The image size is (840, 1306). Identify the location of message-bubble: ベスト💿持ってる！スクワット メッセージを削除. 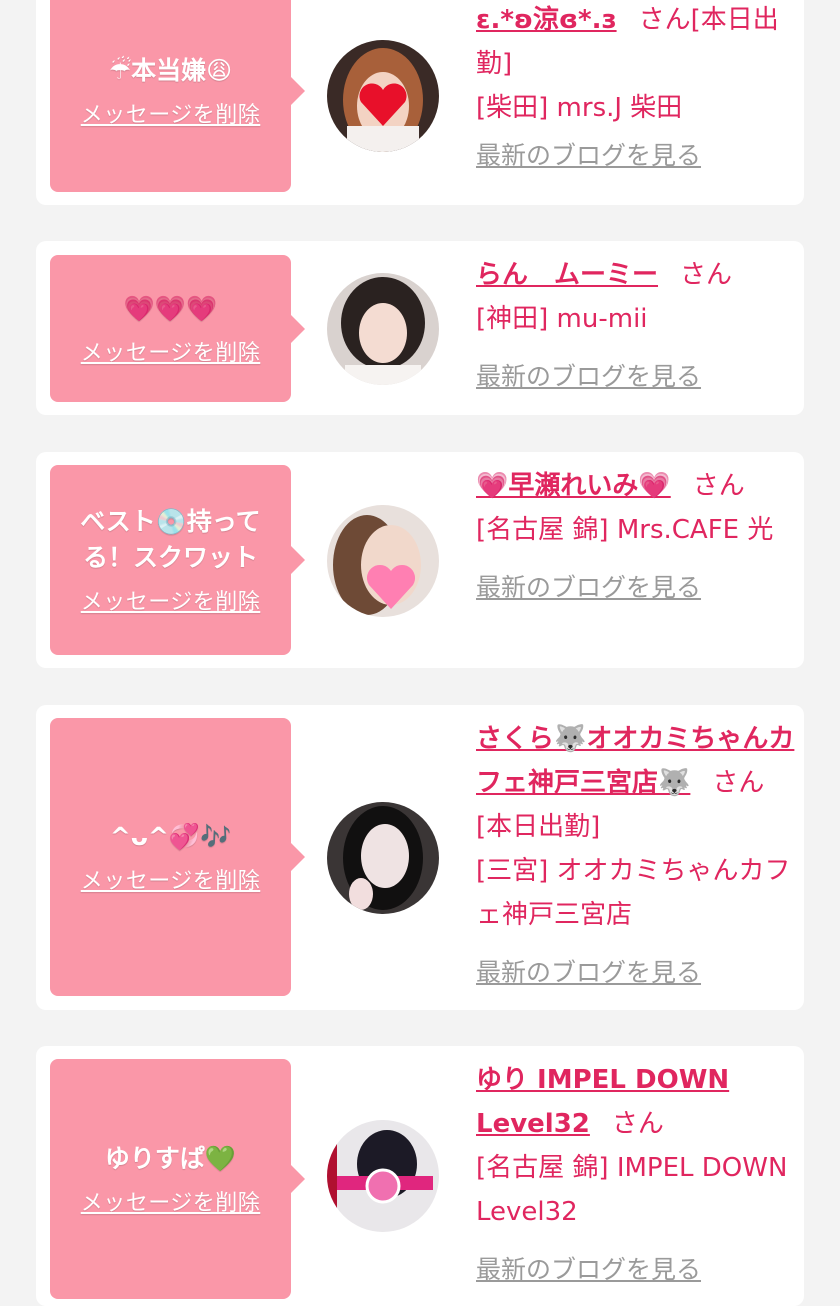
(177, 560).